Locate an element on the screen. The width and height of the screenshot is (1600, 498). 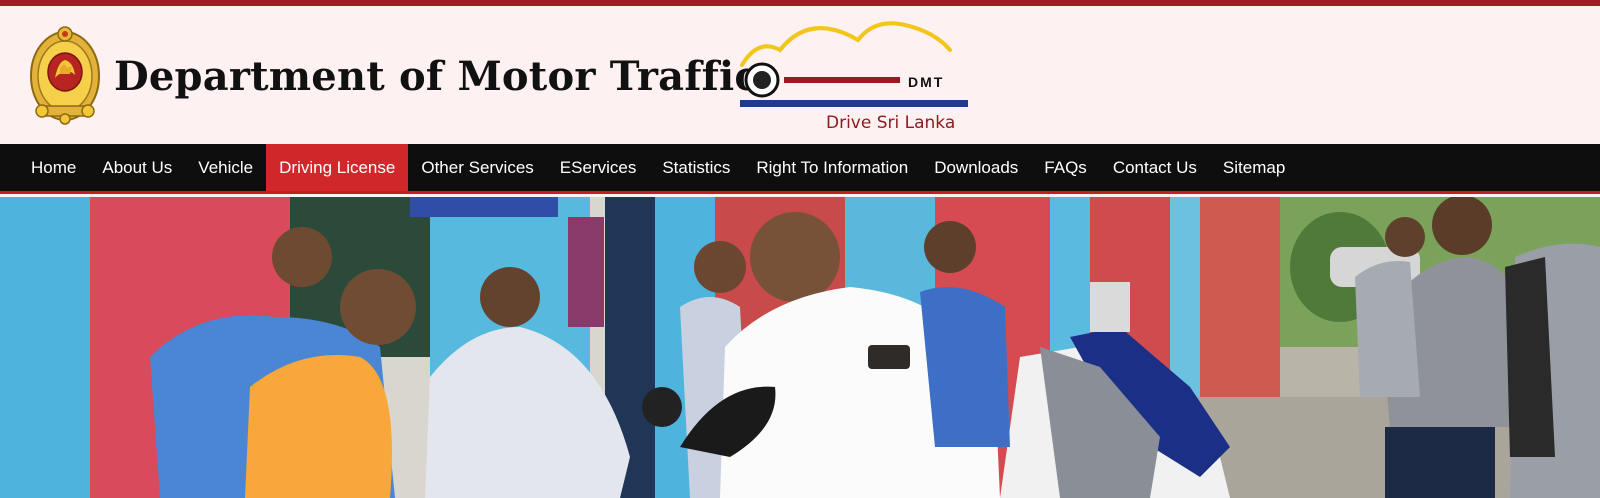
nav-item-vehicle: Vehicle is located at coordinates (225, 167).